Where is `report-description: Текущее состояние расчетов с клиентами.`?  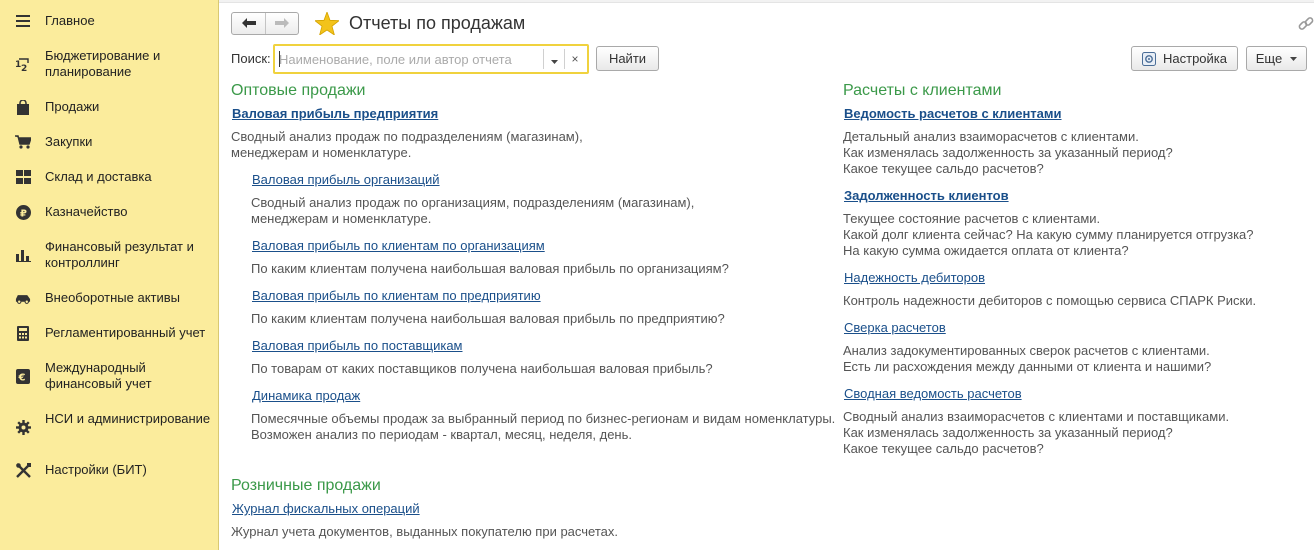 report-description: Текущее состояние расчетов с клиентами. is located at coordinates (972, 218).